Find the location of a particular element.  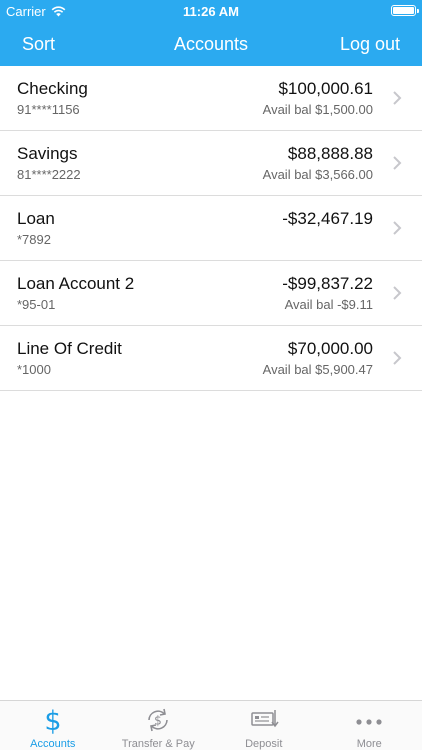

account-balance: $100,000.61 is located at coordinates (325, 88).